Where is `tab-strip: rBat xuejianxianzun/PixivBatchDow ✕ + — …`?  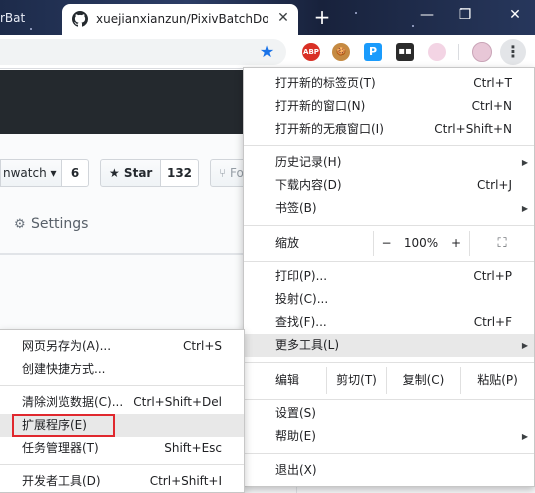 tab-strip: rBat xuejianxianzun/PixivBatchDow ✕ + — … is located at coordinates (267, 17).